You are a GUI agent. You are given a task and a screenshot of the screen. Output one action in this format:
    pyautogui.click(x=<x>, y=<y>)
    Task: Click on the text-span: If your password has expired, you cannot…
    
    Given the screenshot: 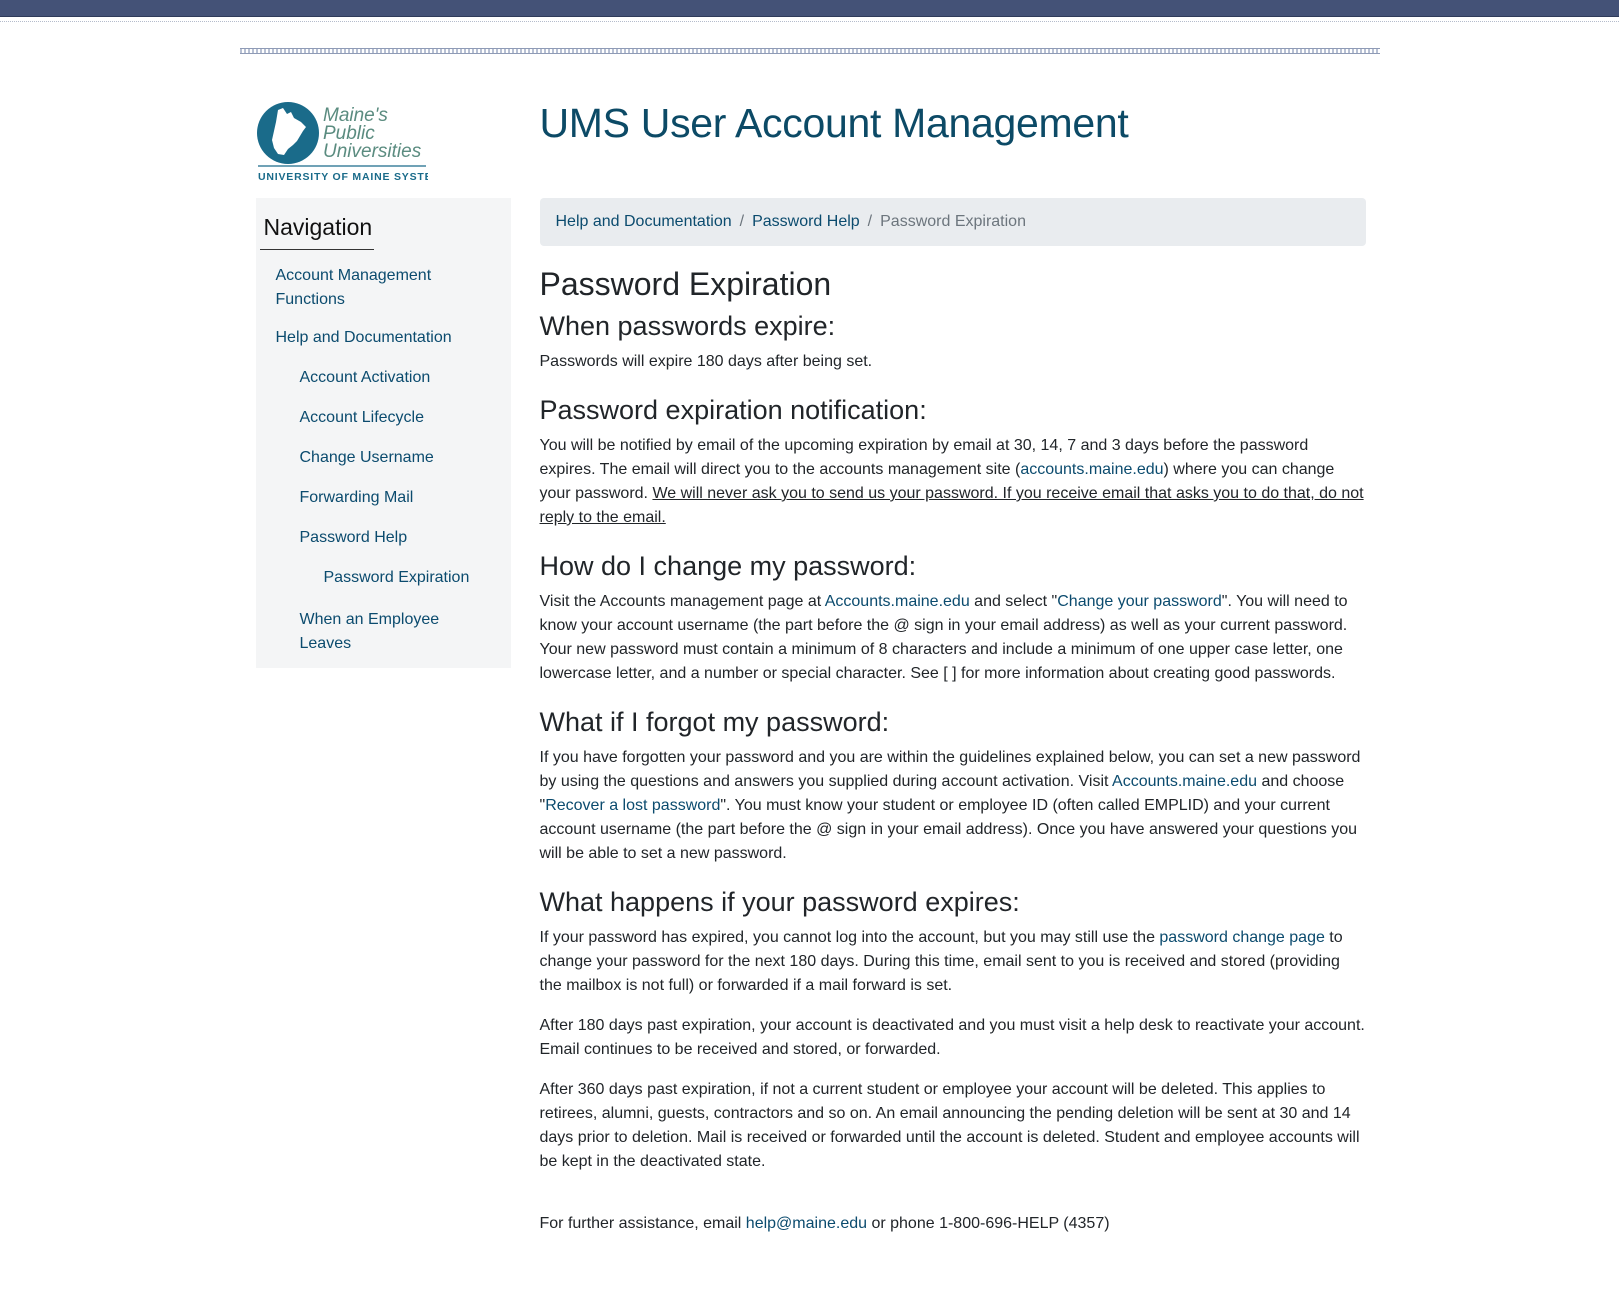 What is the action you would take?
    pyautogui.click(x=849, y=937)
    